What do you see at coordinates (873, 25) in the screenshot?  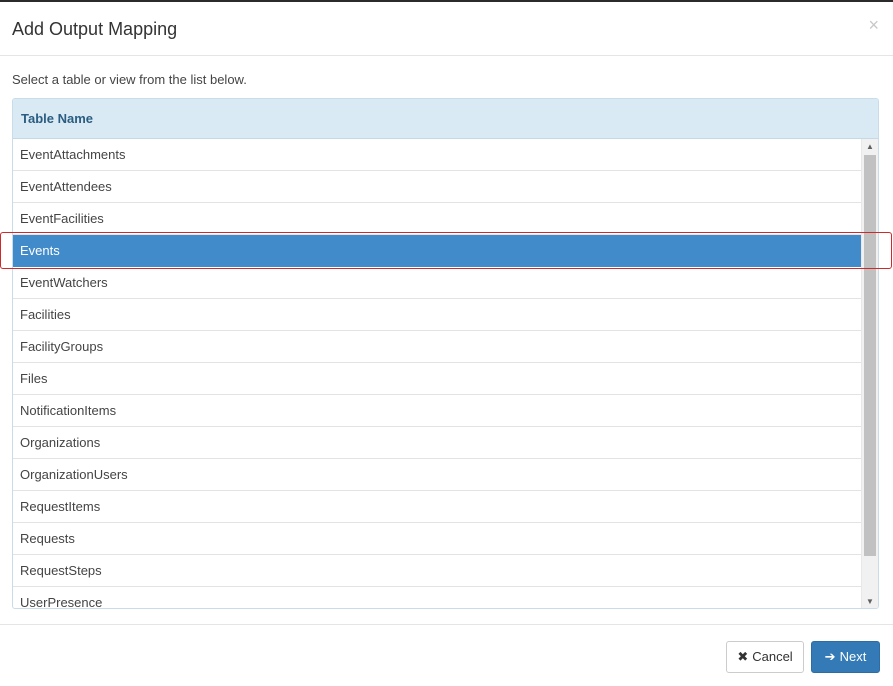 I see `close-icon: ×` at bounding box center [873, 25].